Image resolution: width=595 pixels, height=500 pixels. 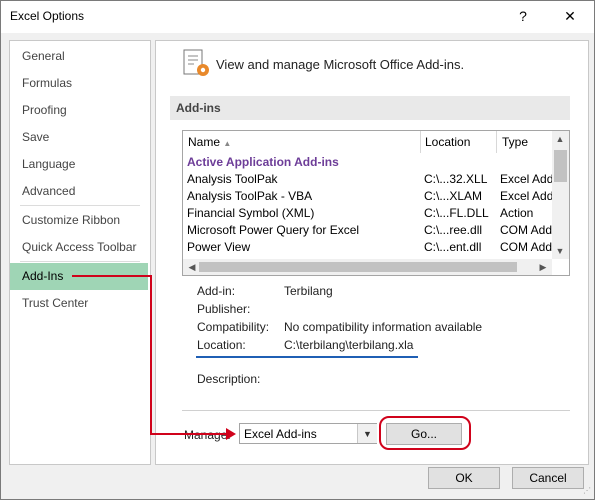 What do you see at coordinates (232, 179) in the screenshot?
I see `table-cell-name: Analysis ToolPak` at bounding box center [232, 179].